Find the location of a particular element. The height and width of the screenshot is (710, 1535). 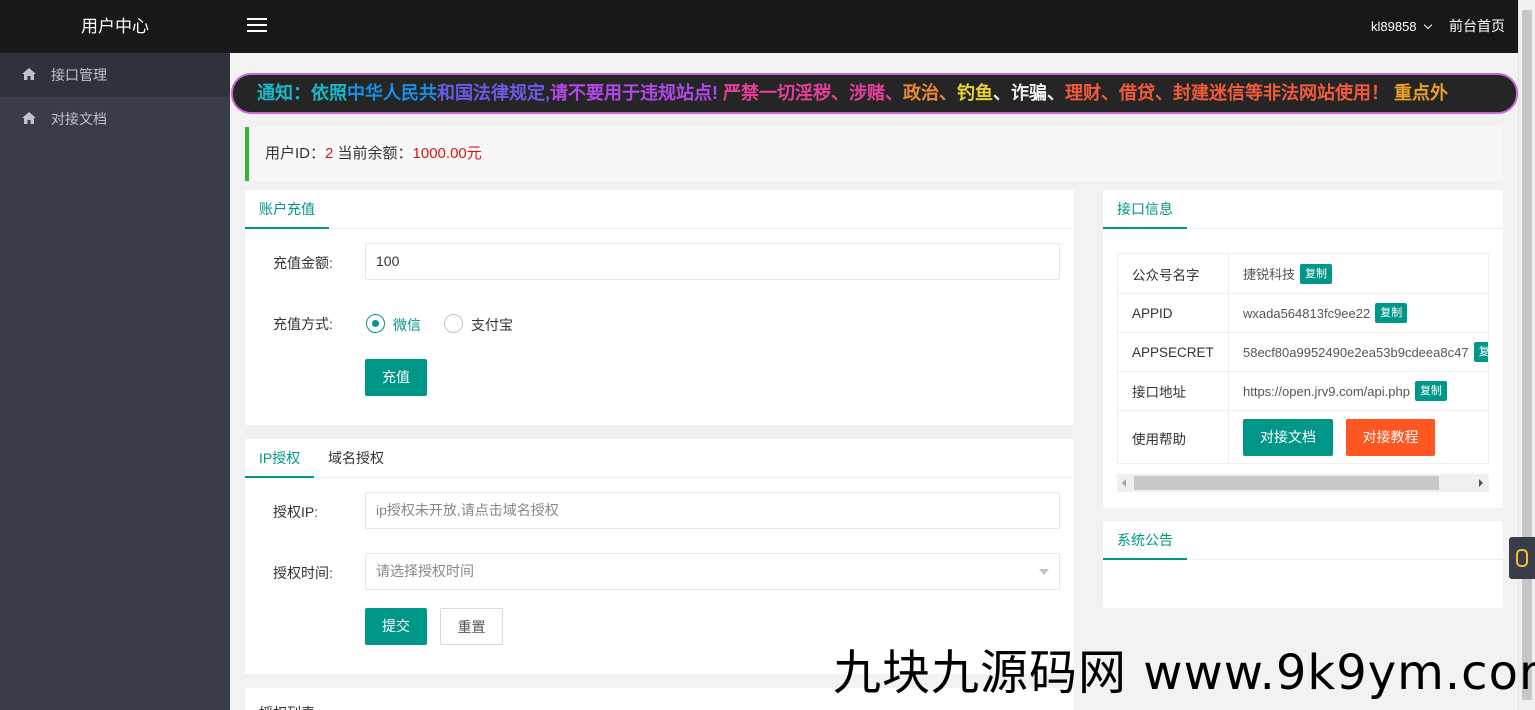

home-link: 前台首页 is located at coordinates (1477, 26).